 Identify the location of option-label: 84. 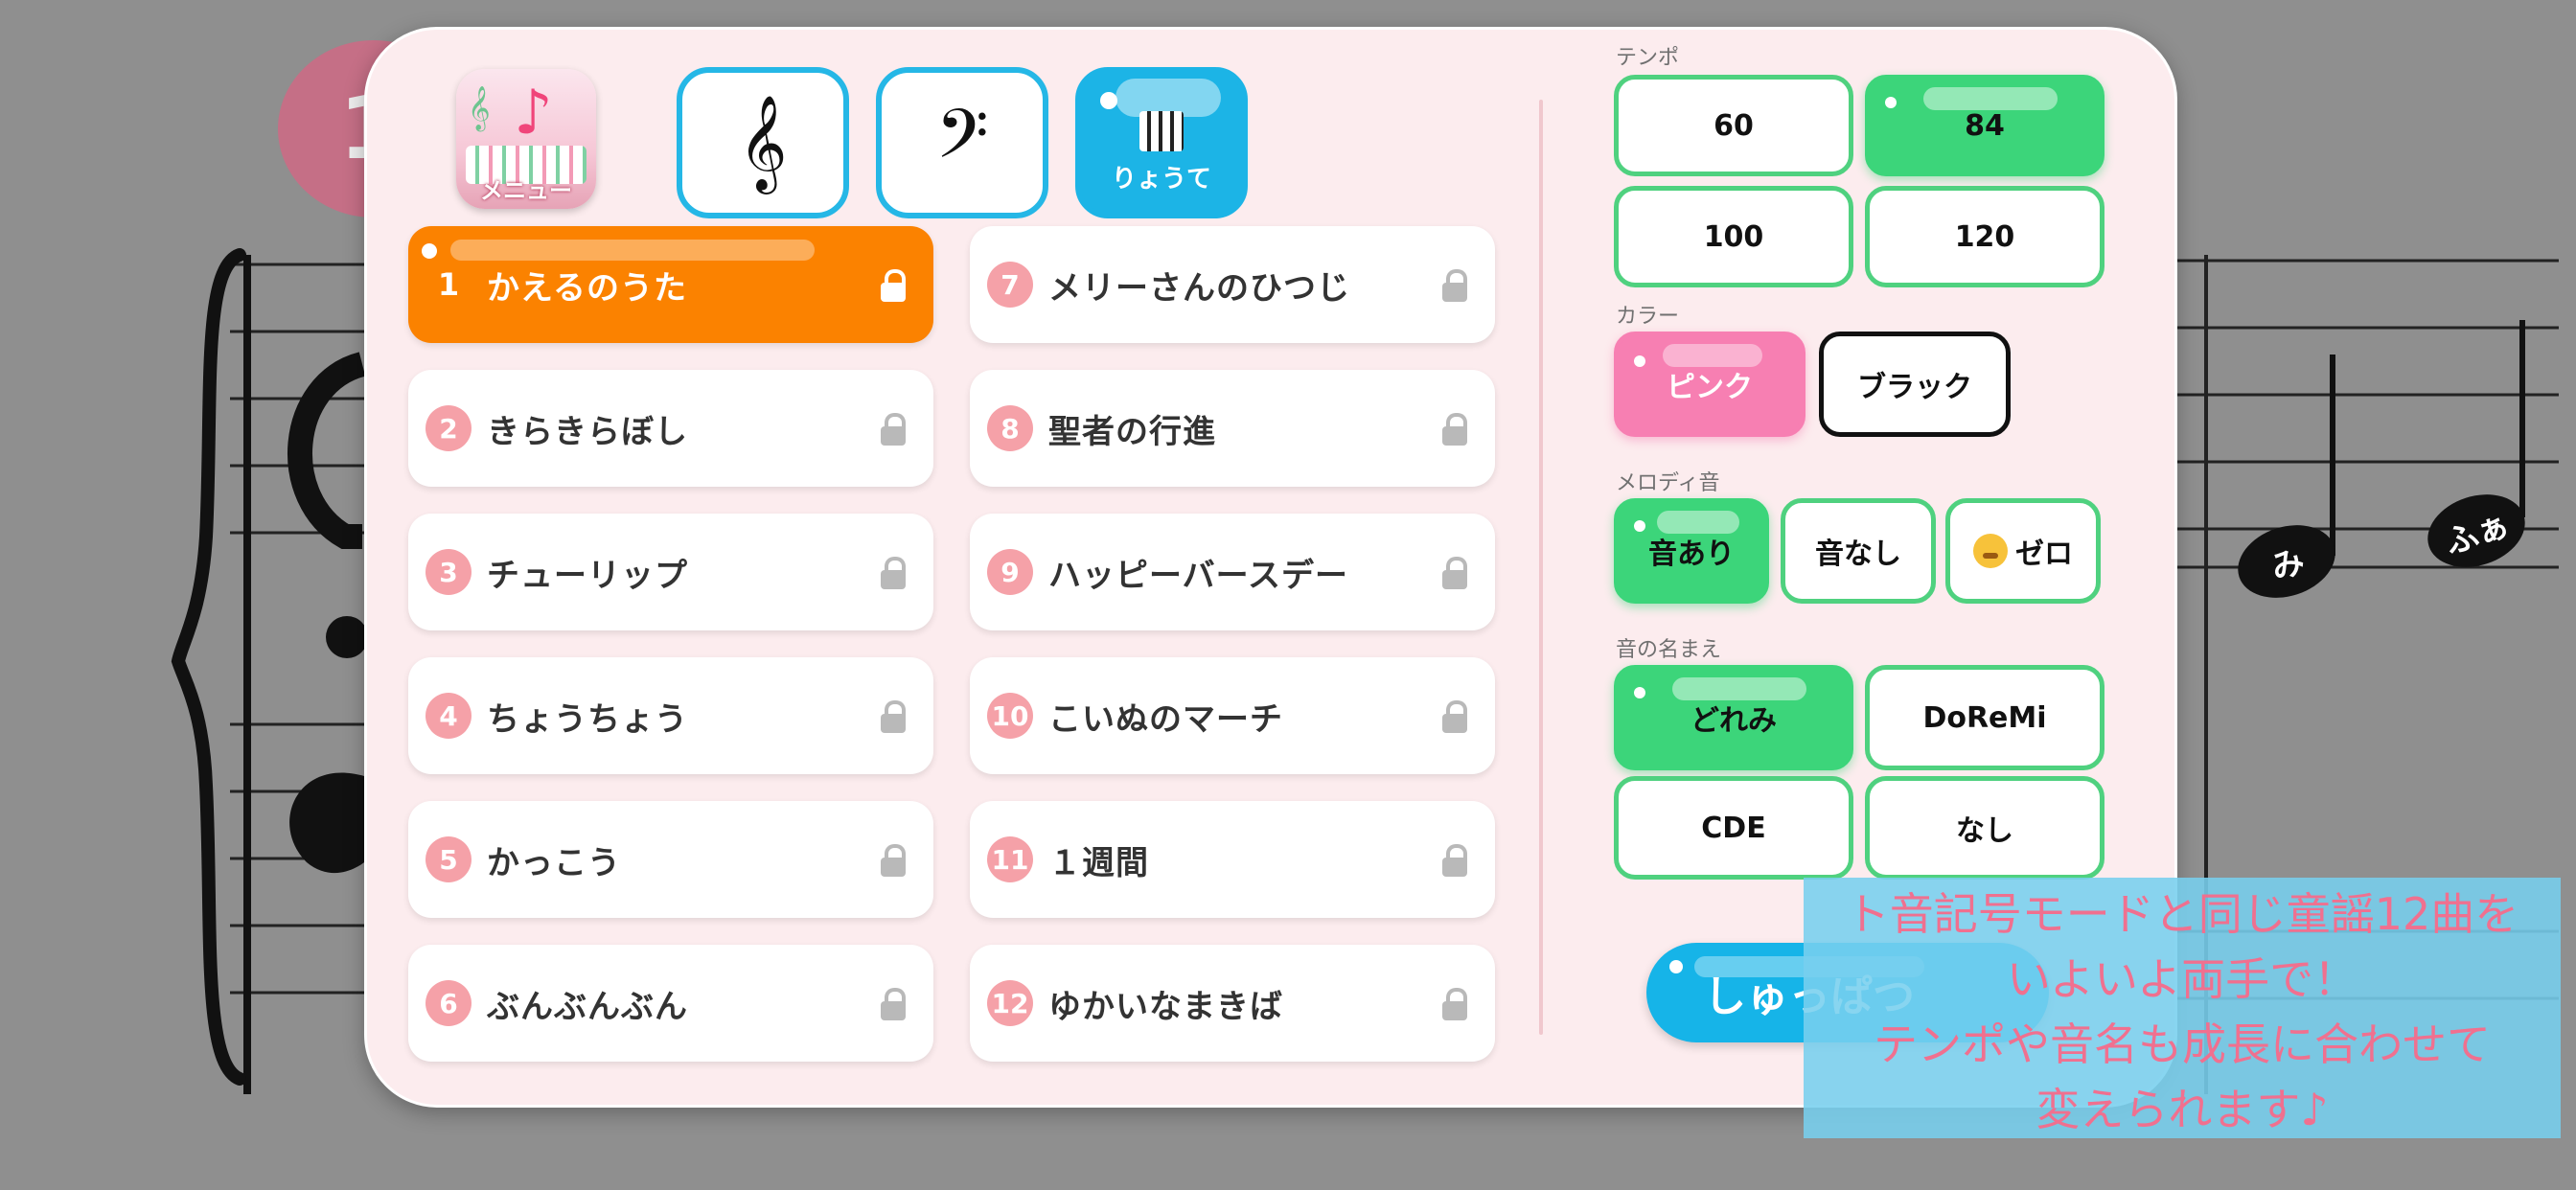
(1985, 125).